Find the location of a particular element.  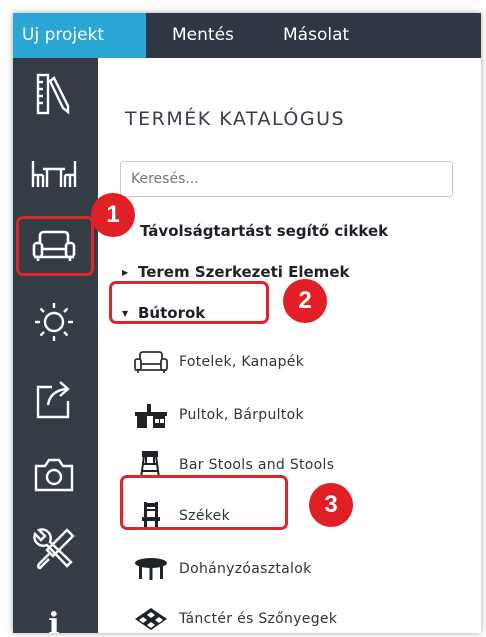

subcategory-dance-floors: Tánctér és Szőnyegek is located at coordinates (235, 615).